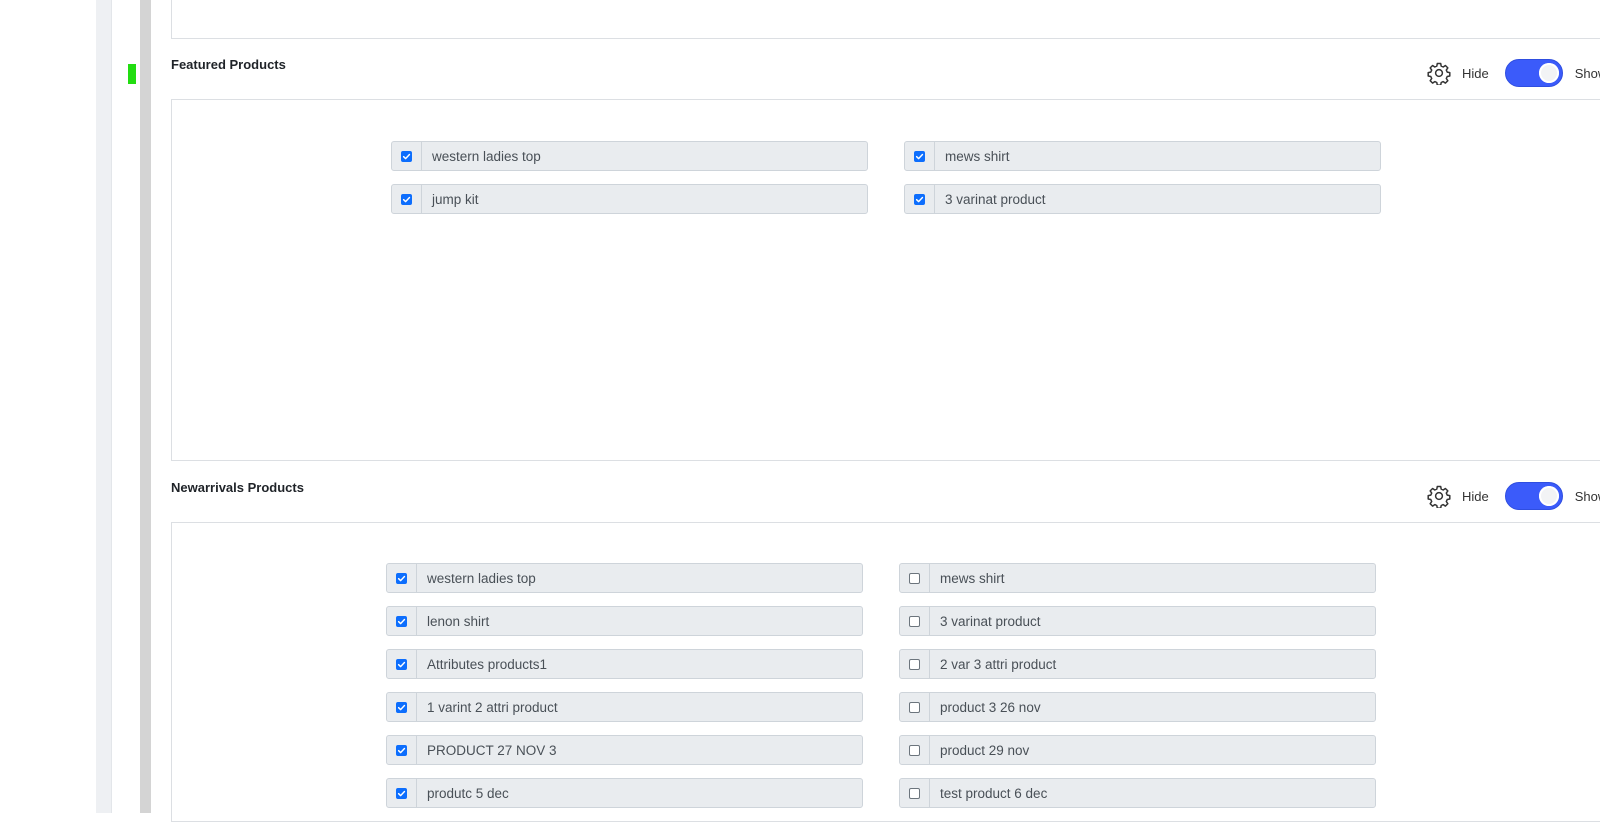  What do you see at coordinates (985, 750) in the screenshot?
I see `product-label: product 29 nov` at bounding box center [985, 750].